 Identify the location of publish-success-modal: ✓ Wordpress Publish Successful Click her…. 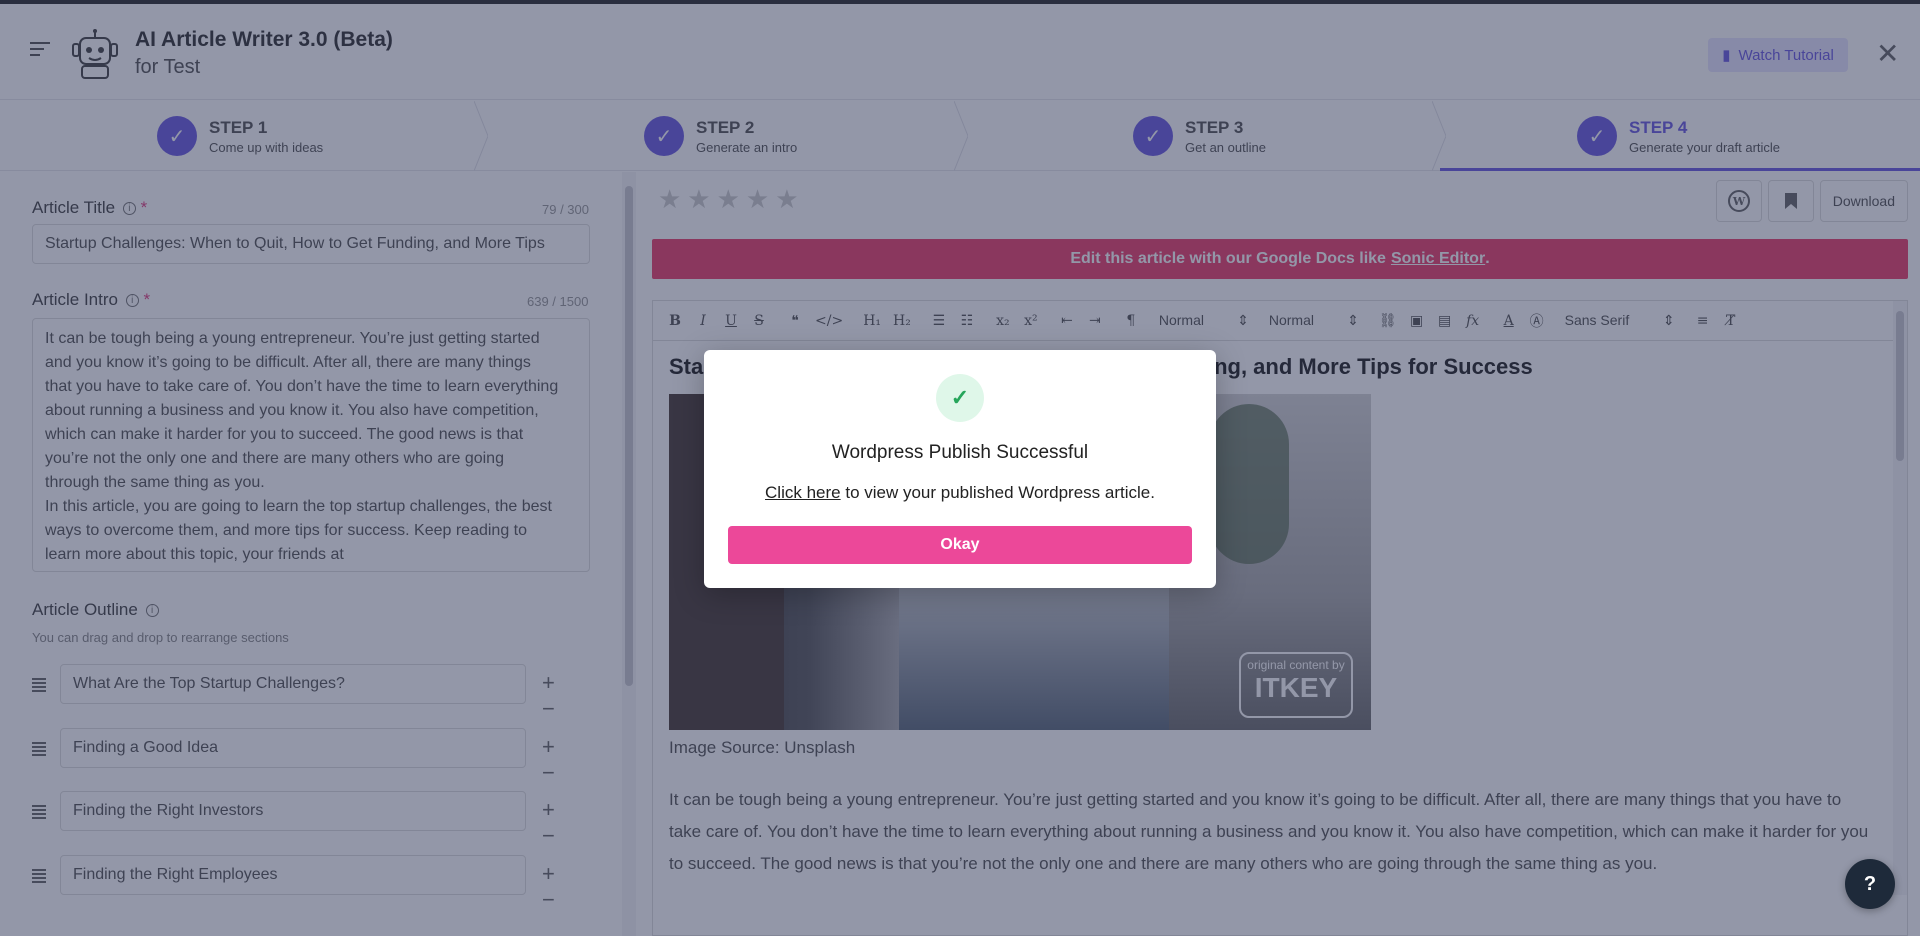
(960, 469).